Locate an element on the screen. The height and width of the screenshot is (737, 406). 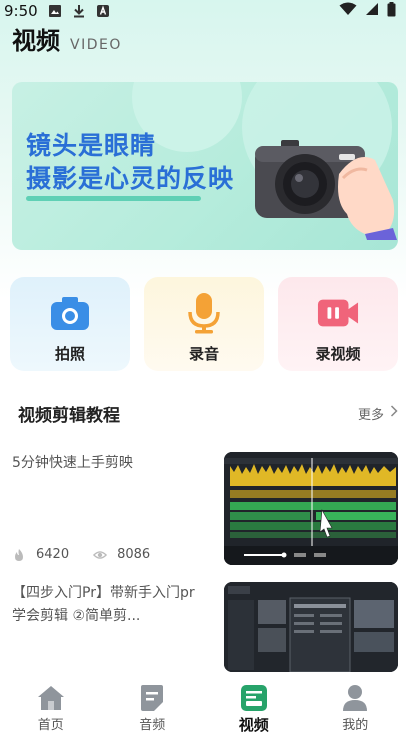
fire-icon is located at coordinates (19, 555).